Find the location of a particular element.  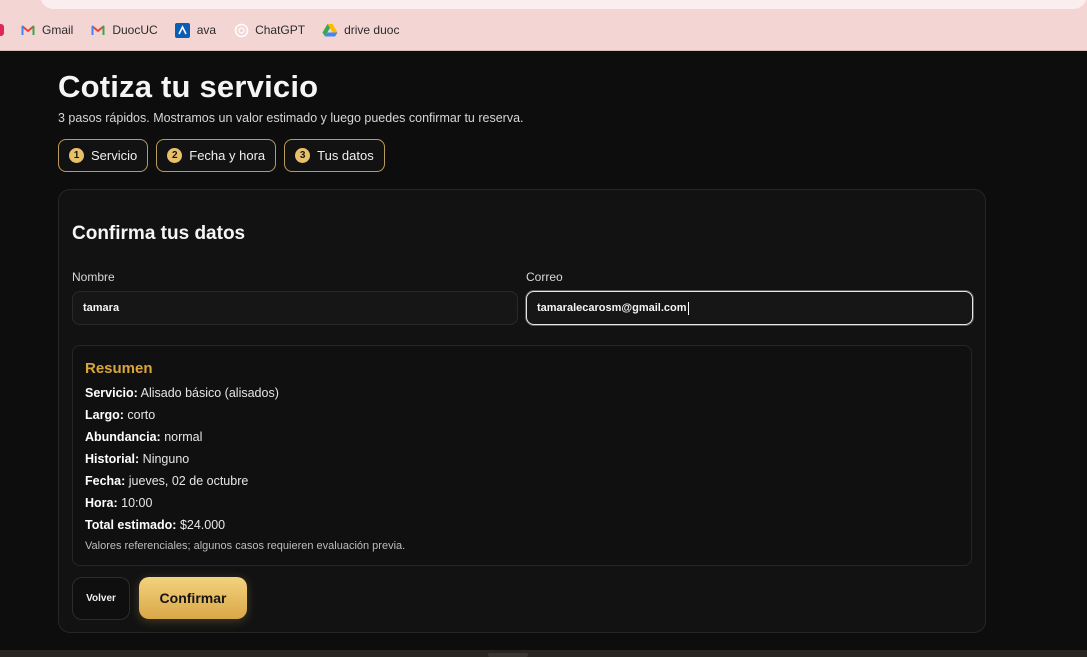

step-label: Tus datos is located at coordinates (345, 155).